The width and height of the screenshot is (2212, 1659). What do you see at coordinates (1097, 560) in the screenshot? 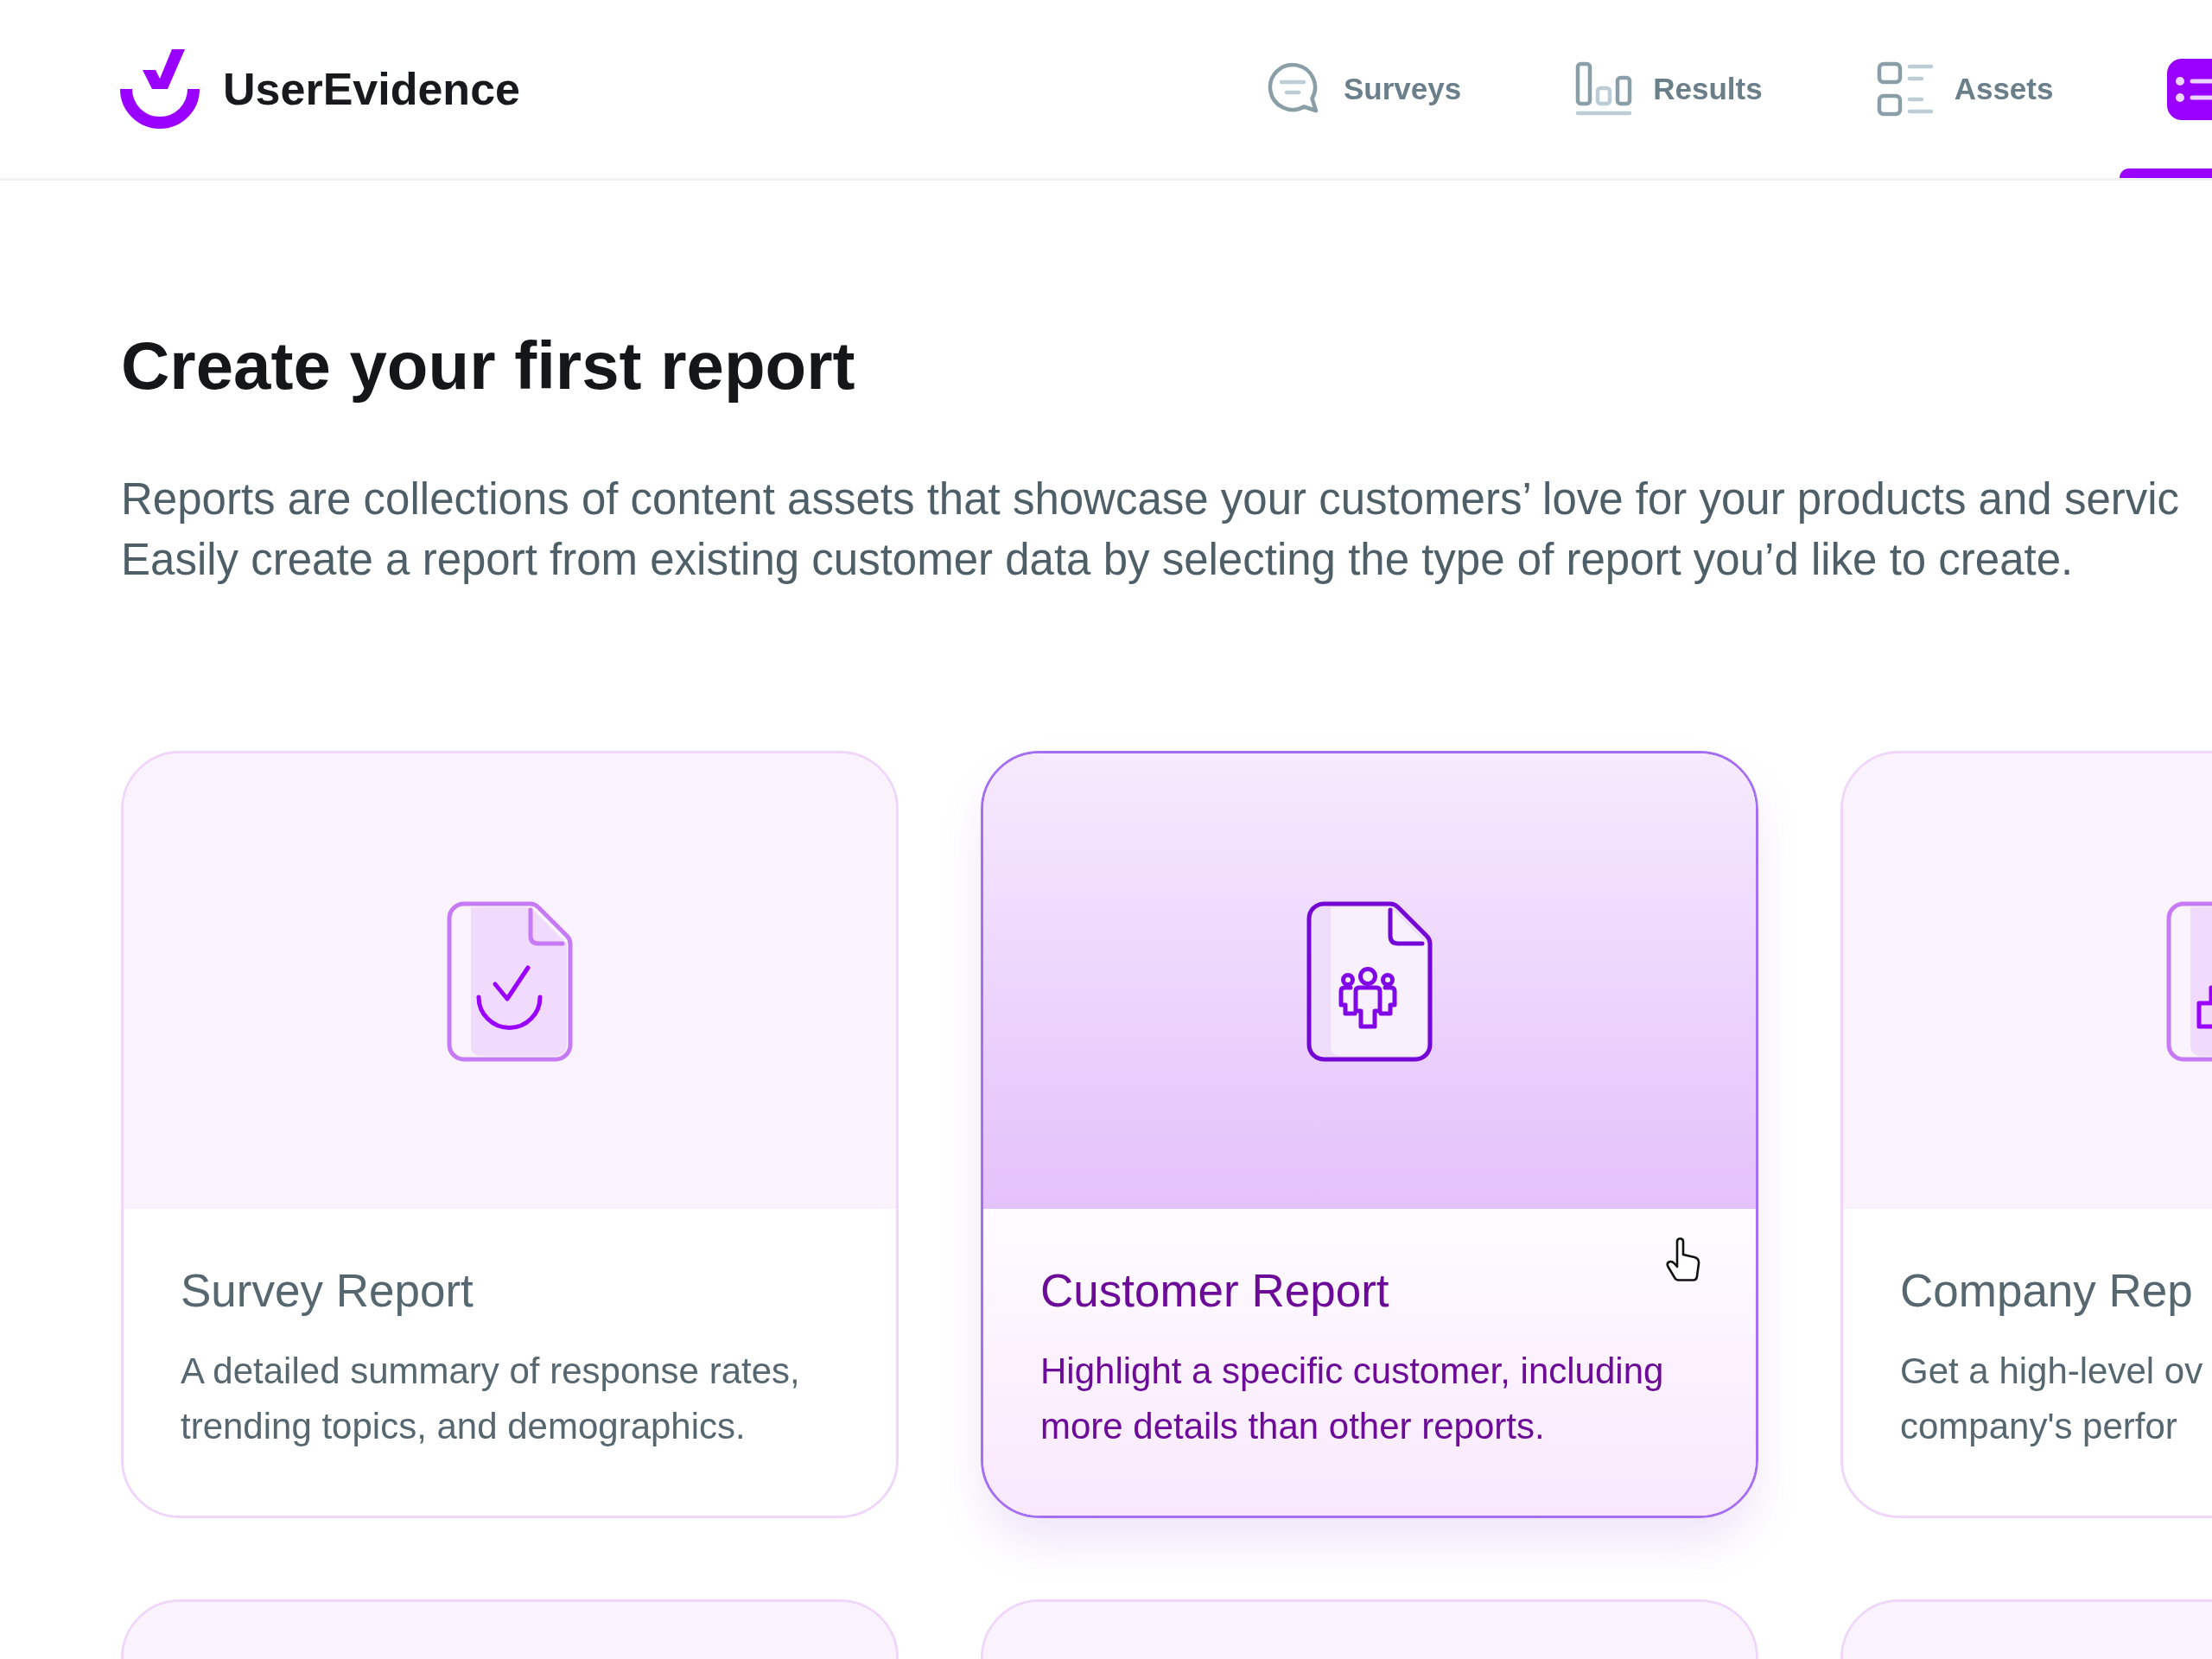
I see `intro-text: Easily create a report from existing customer data by selecting the type of report you’d like to create.` at bounding box center [1097, 560].